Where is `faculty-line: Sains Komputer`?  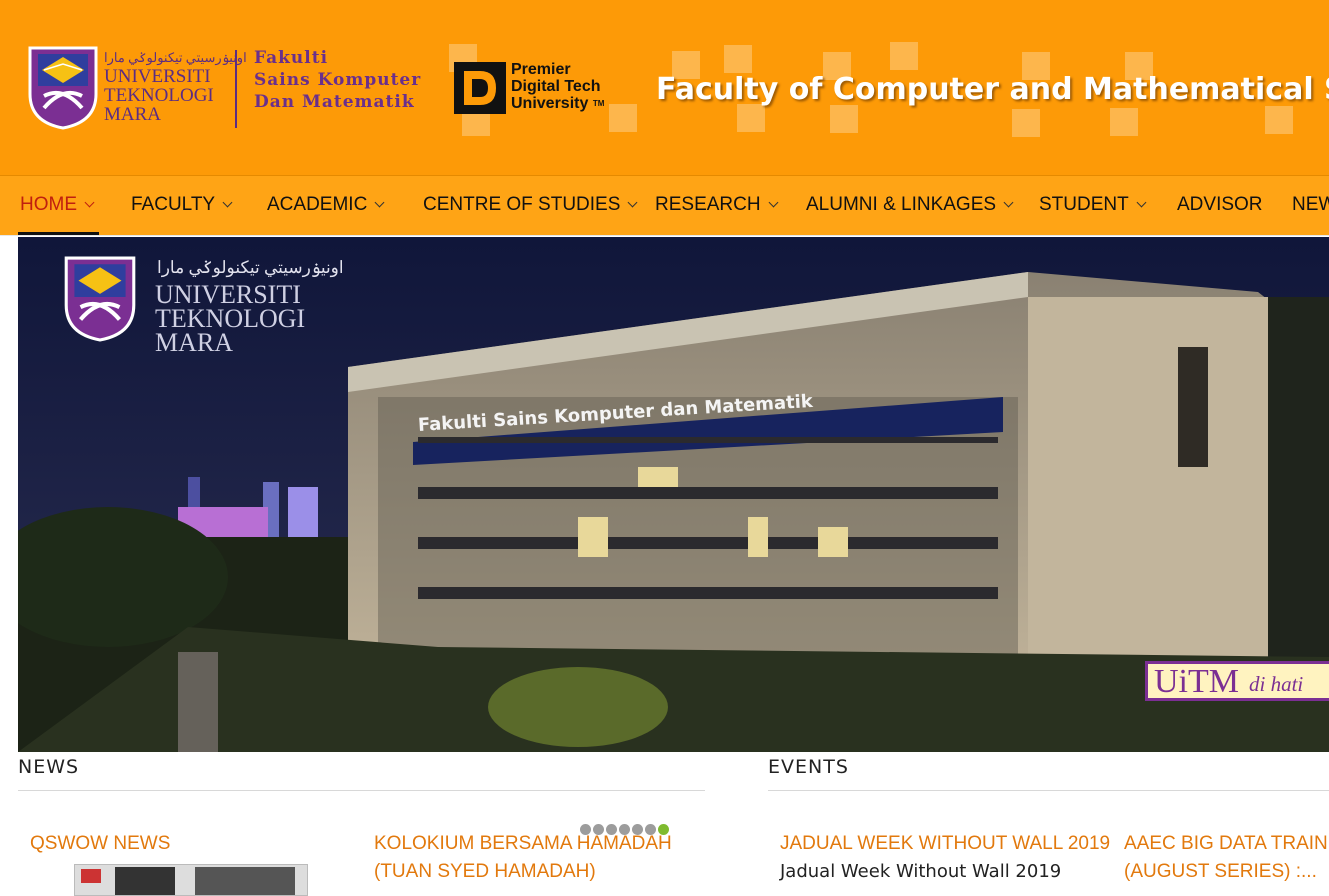
faculty-line: Sains Komputer is located at coordinates (338, 80).